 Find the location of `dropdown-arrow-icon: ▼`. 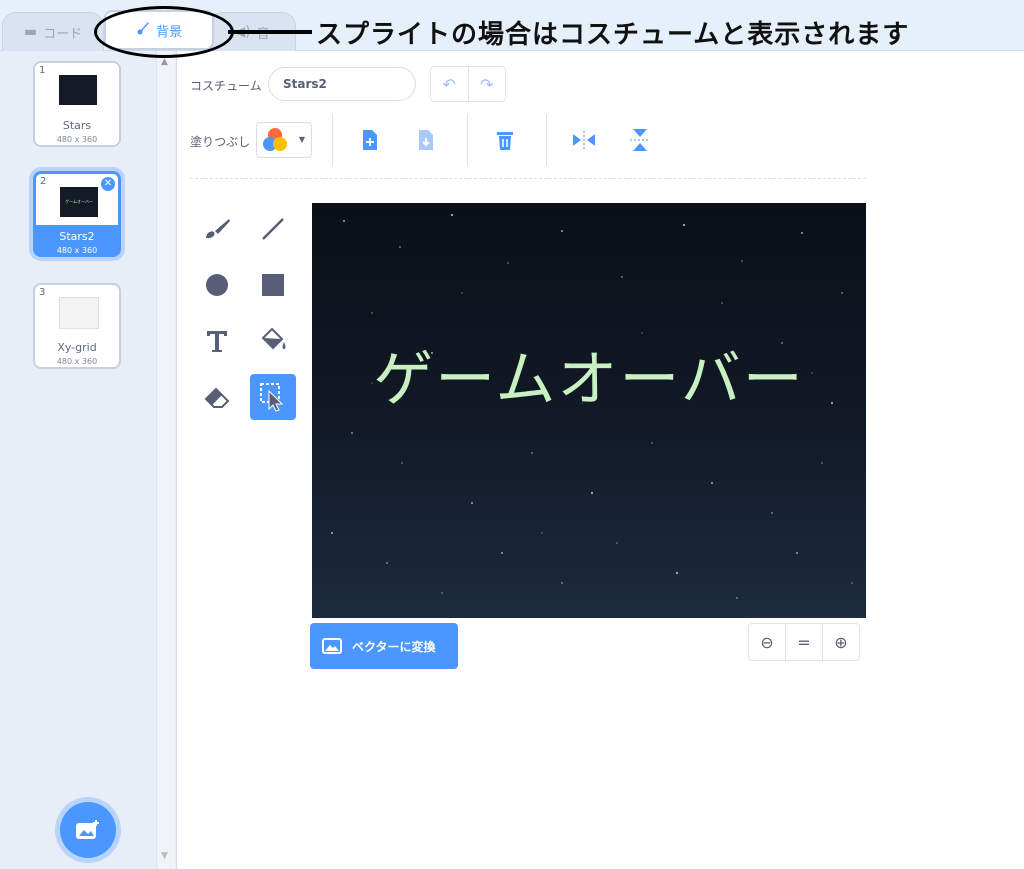

dropdown-arrow-icon: ▼ is located at coordinates (301, 139).